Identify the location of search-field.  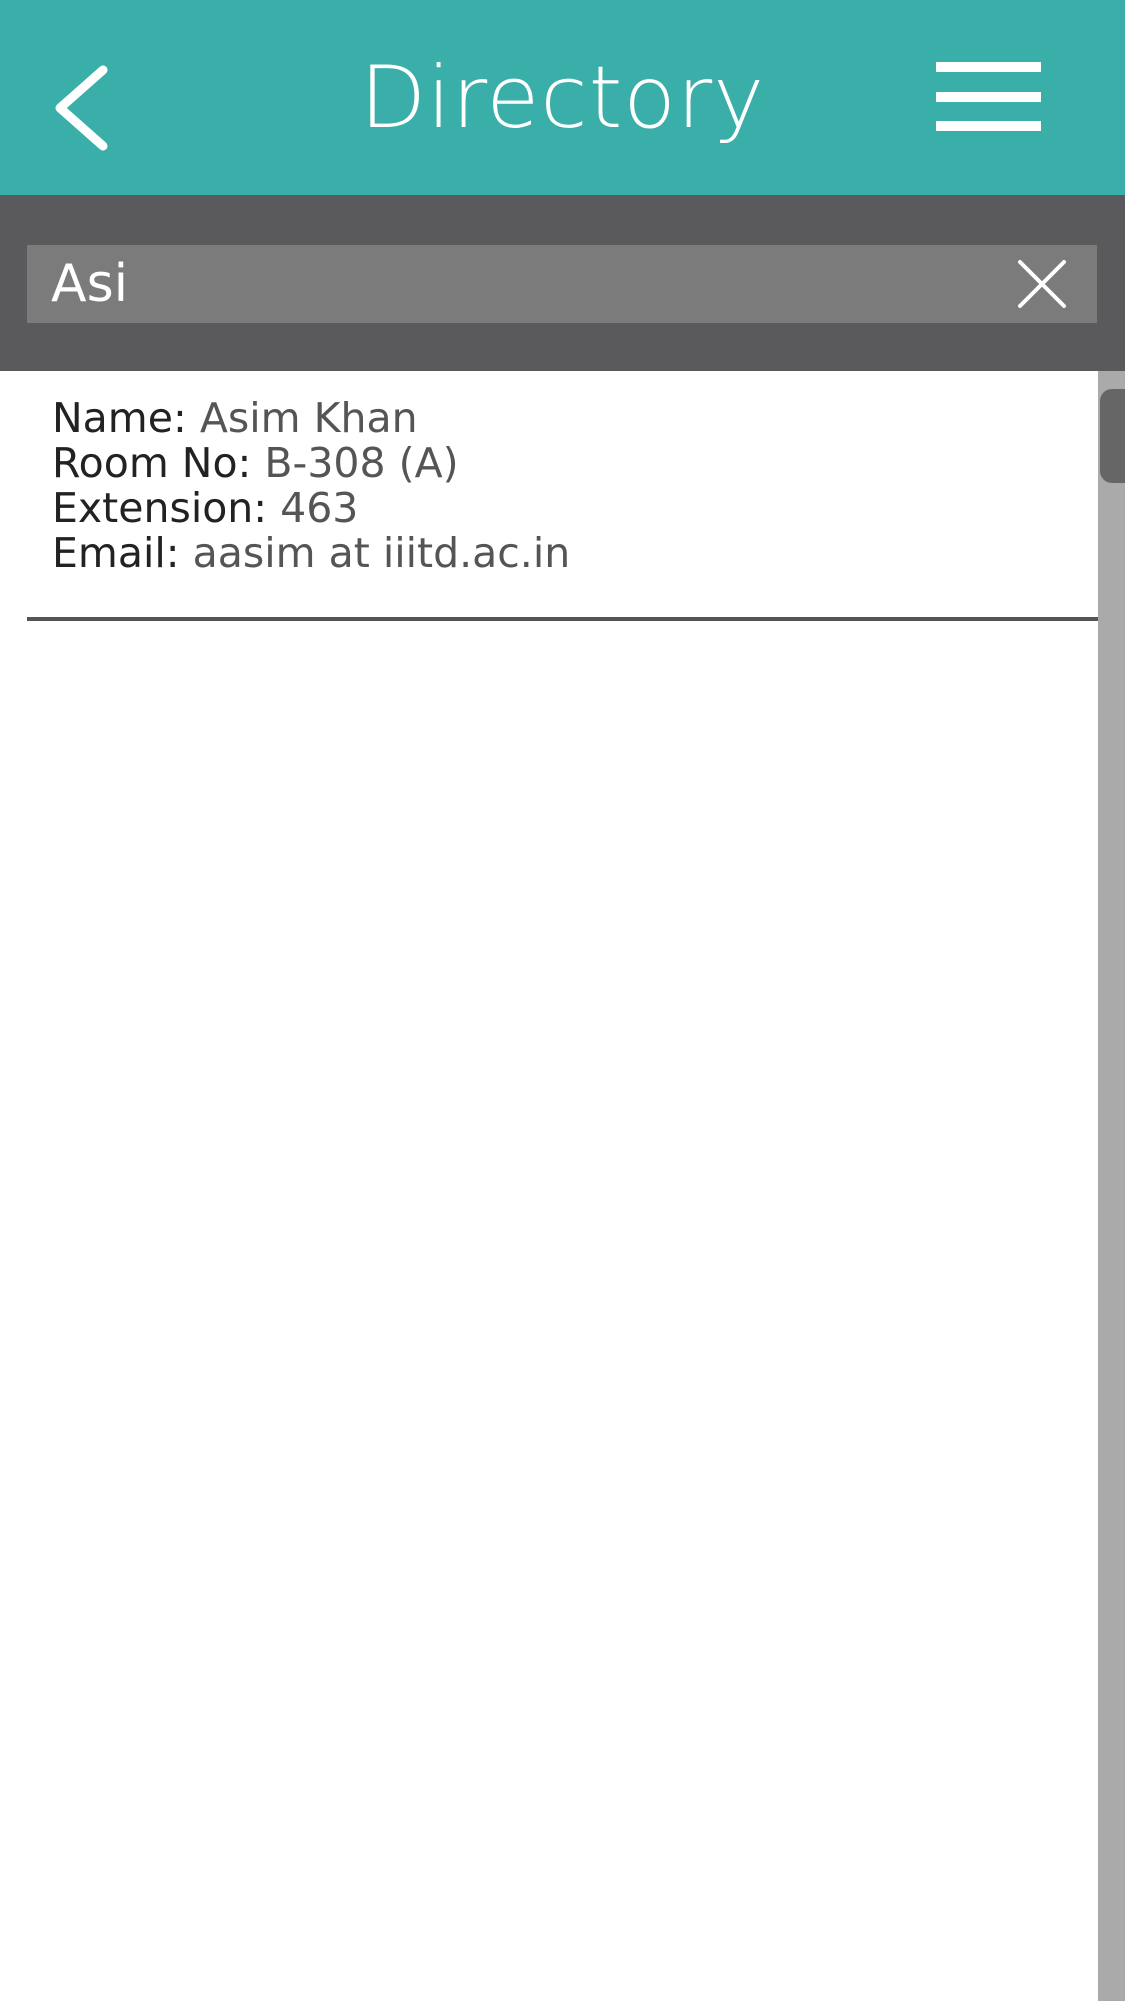
(562, 284).